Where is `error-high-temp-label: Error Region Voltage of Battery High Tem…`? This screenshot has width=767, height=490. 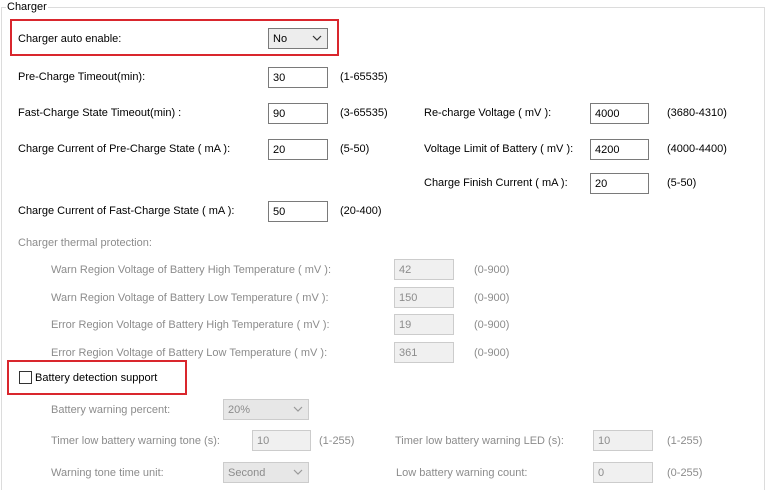
error-high-temp-label: Error Region Voltage of Battery High Tem… is located at coordinates (190, 325).